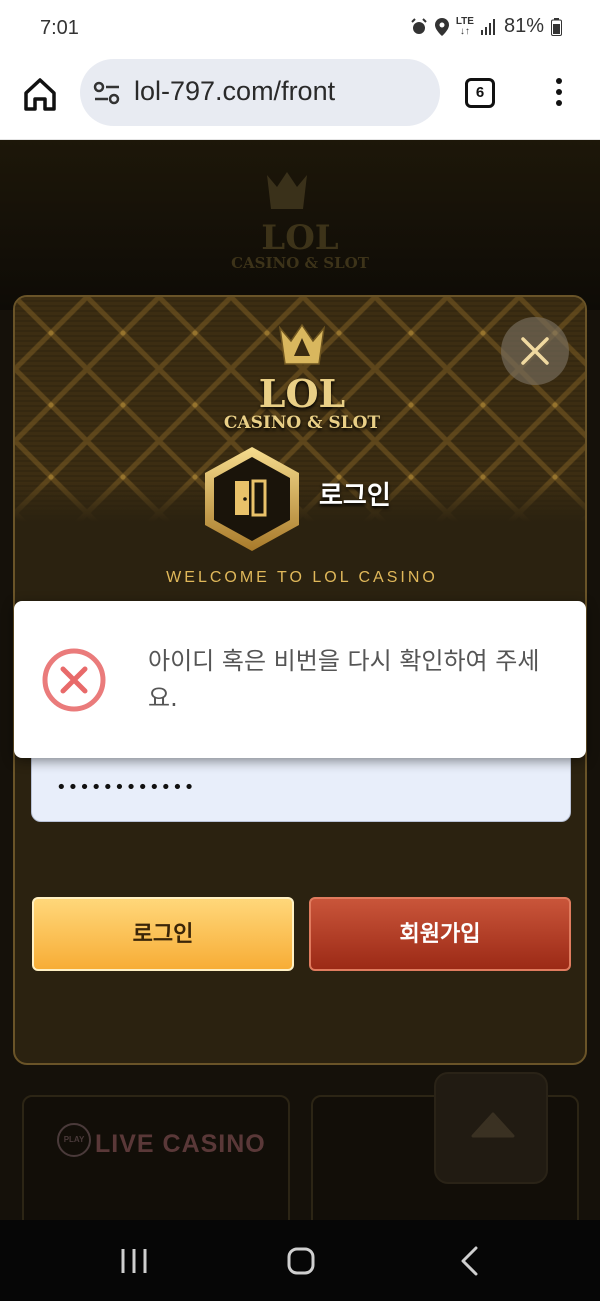 This screenshot has width=600, height=1301. I want to click on alarm-icon, so click(419, 25).